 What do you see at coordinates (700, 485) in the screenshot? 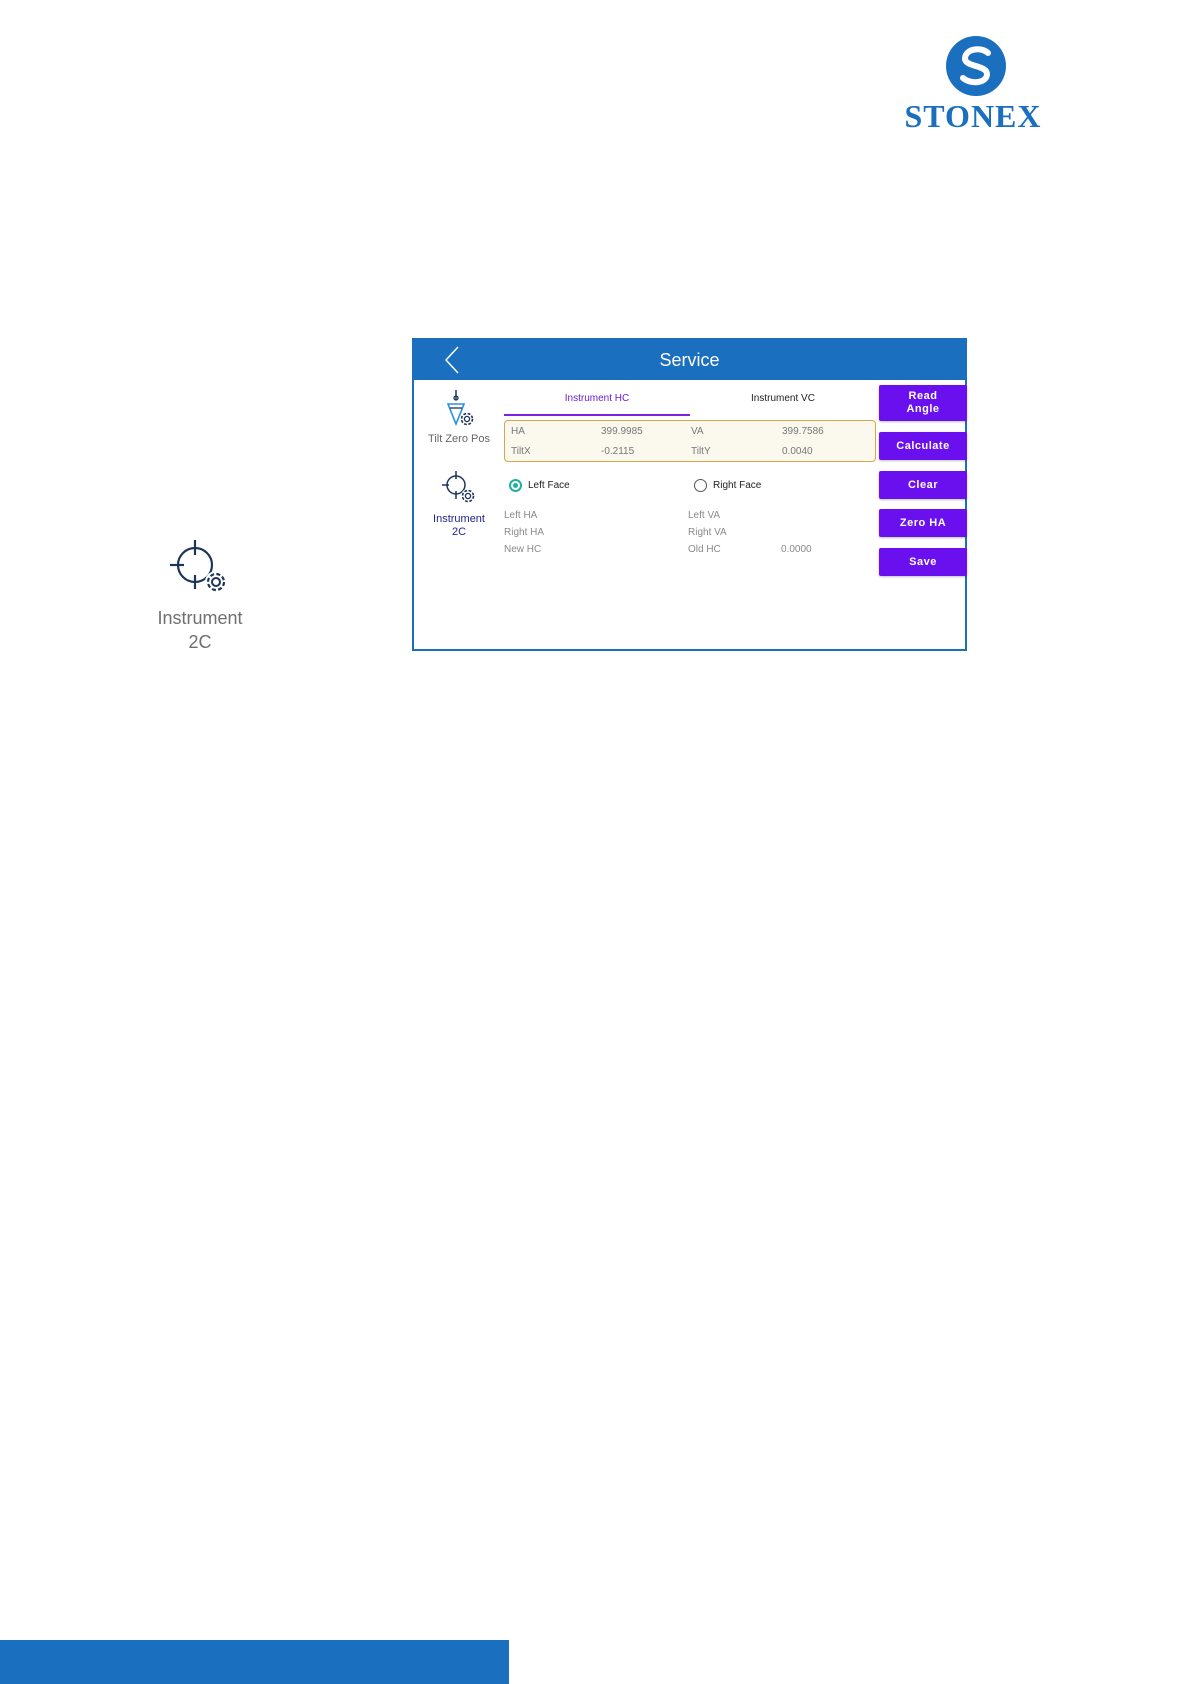
I see `radio-unchecked-icon` at bounding box center [700, 485].